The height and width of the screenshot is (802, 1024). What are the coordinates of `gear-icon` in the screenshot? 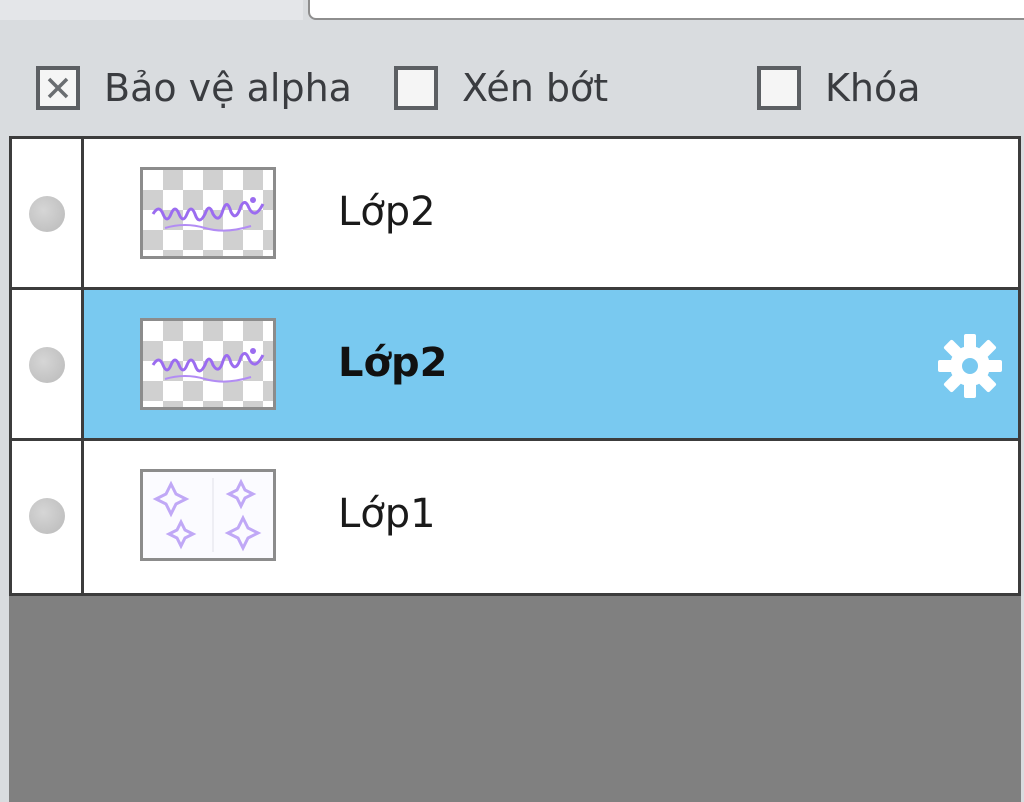 It's located at (970, 366).